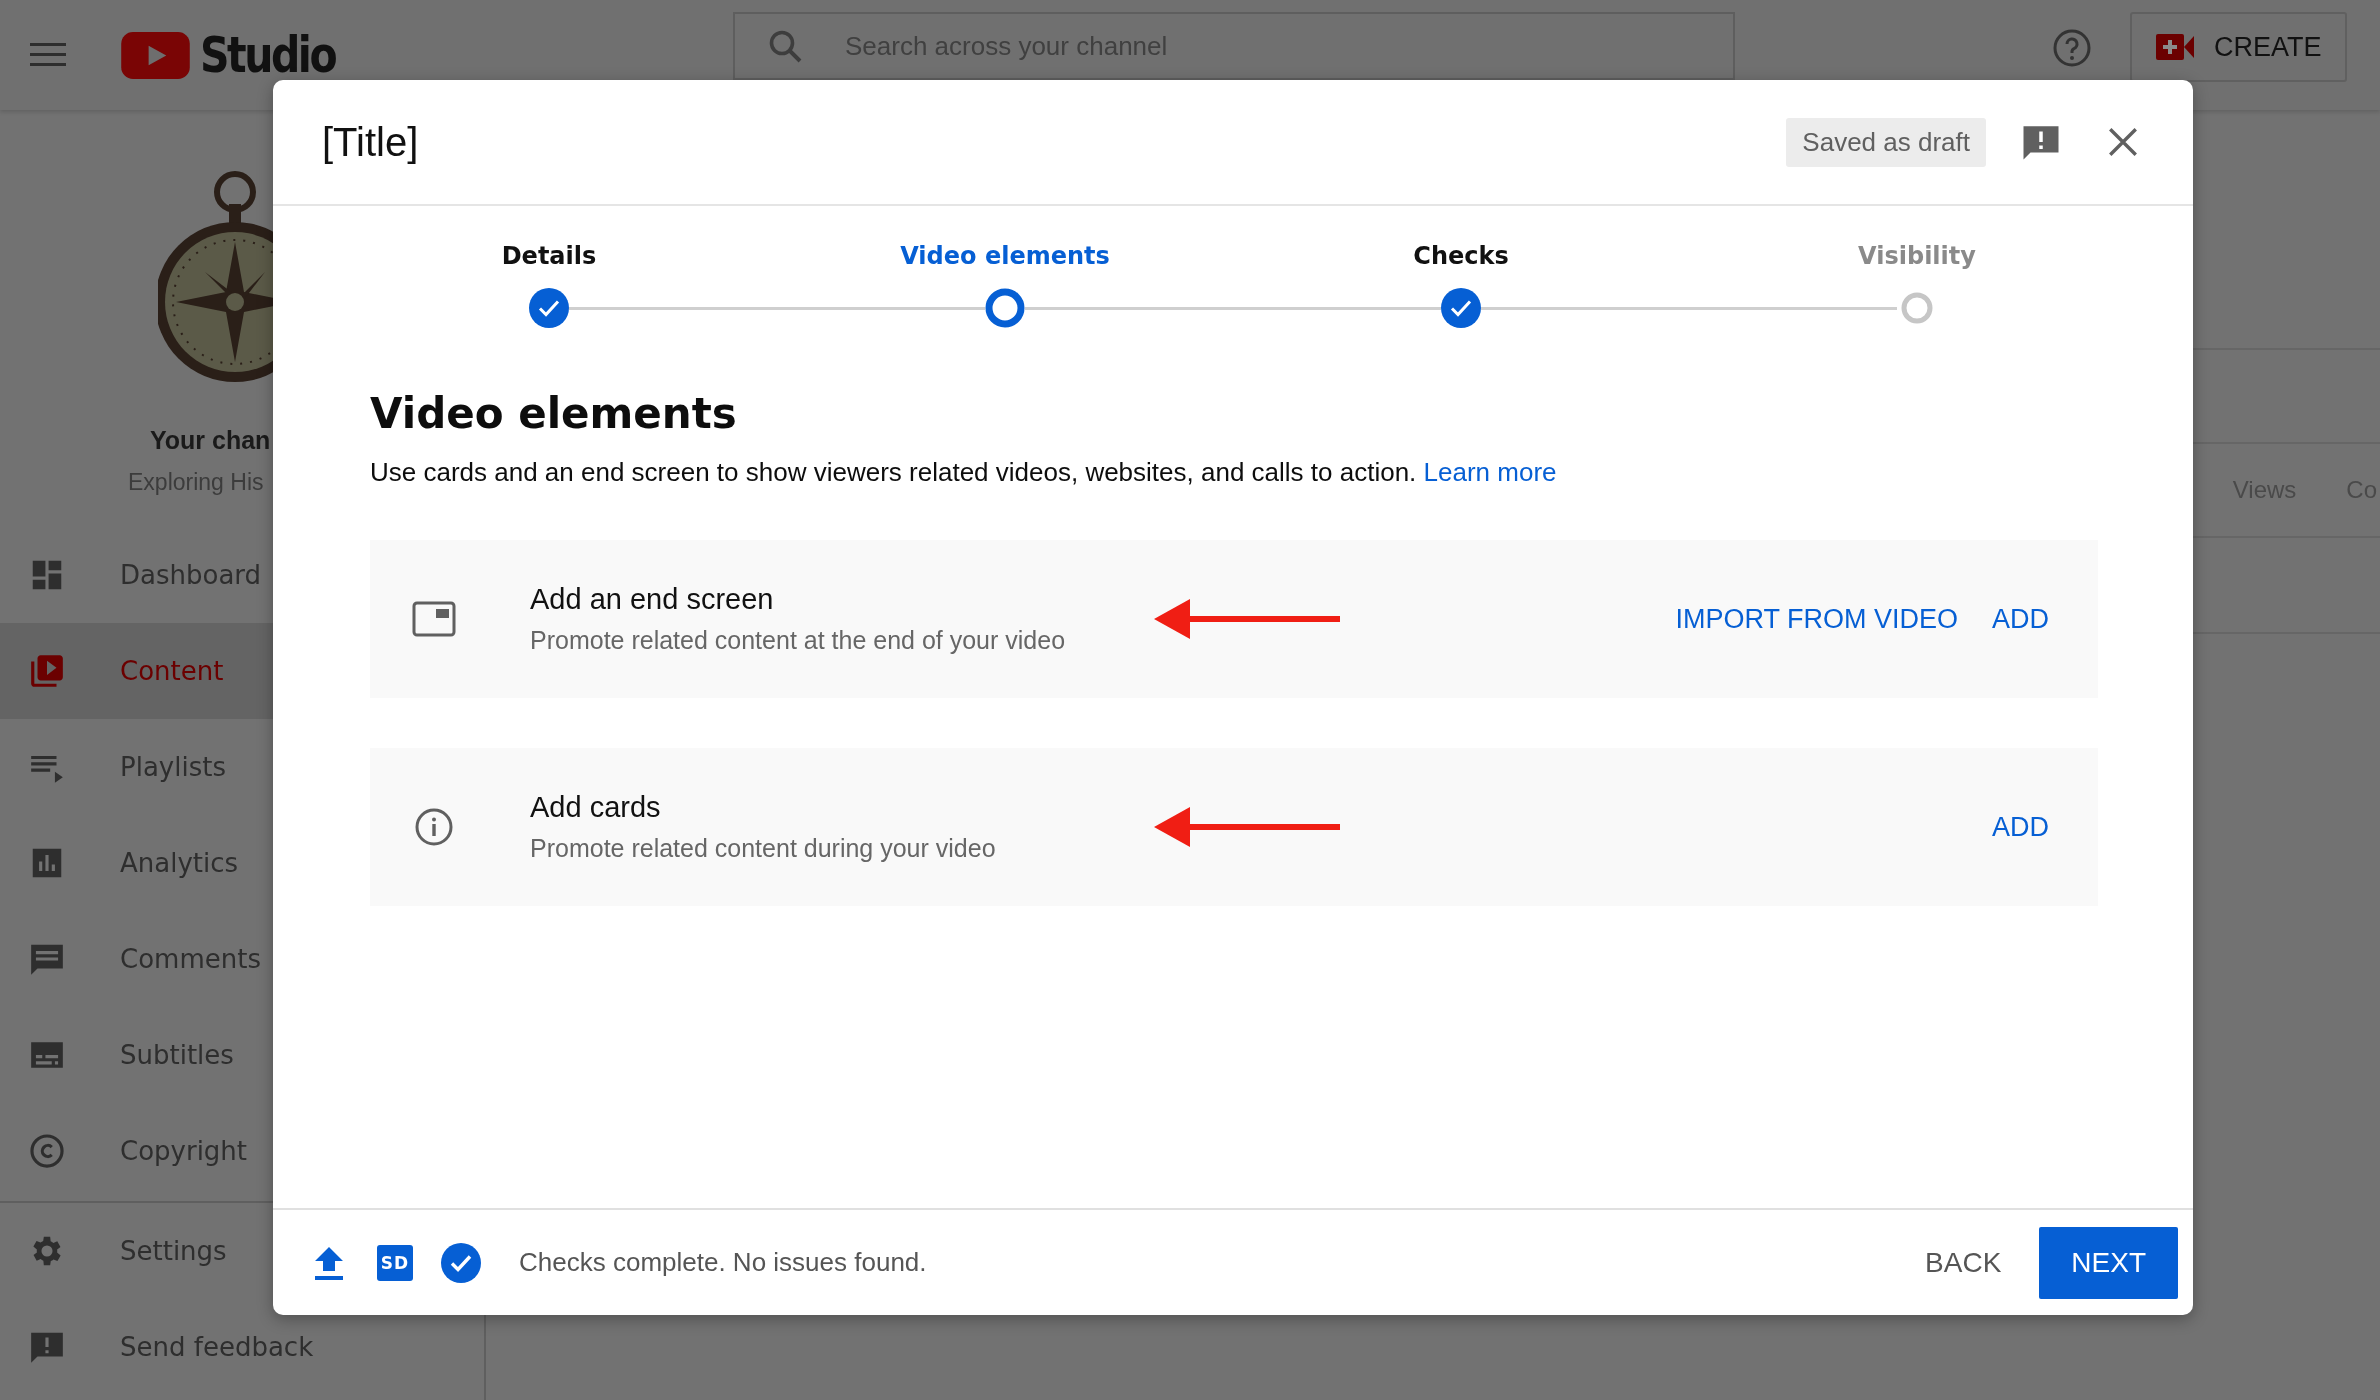 The height and width of the screenshot is (1400, 2380). I want to click on step-label: Video elements, so click(1005, 256).